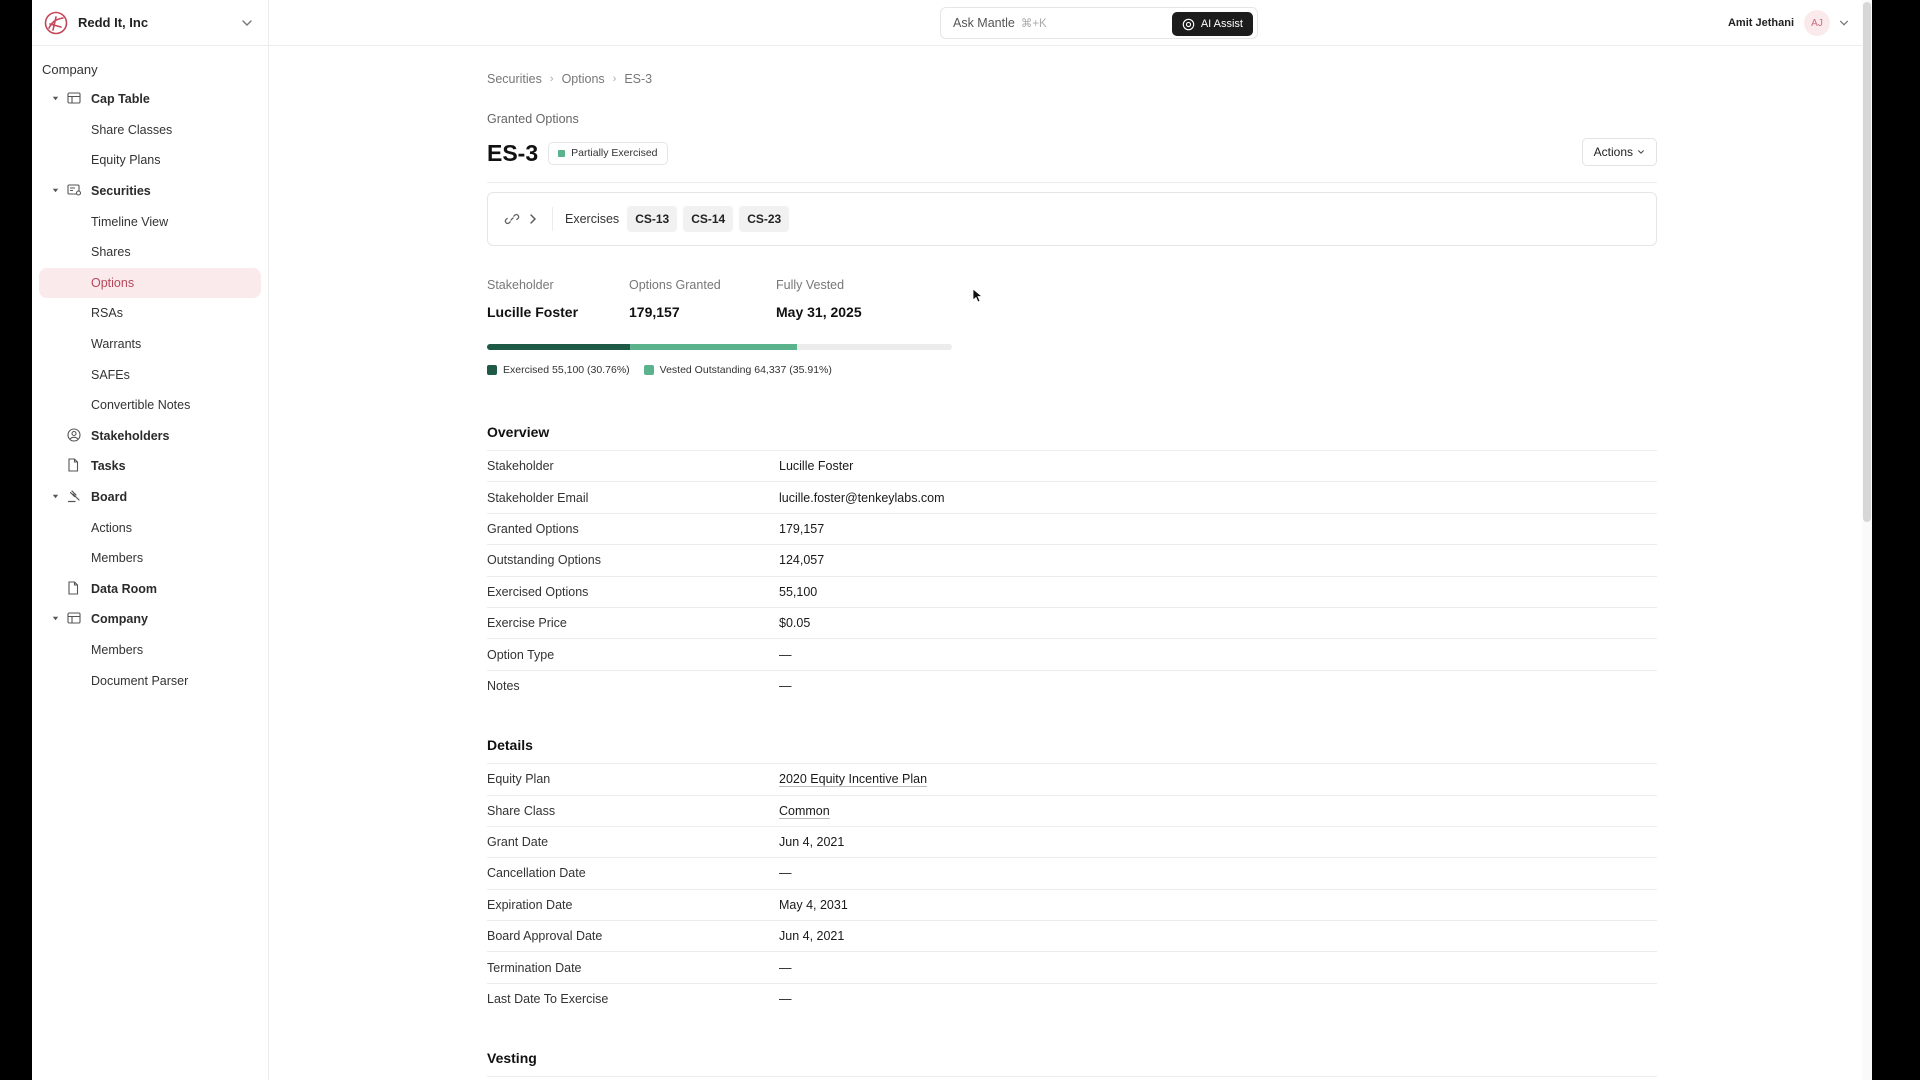 The width and height of the screenshot is (1920, 1080). What do you see at coordinates (583, 79) in the screenshot?
I see `breadcrumb-options: Options` at bounding box center [583, 79].